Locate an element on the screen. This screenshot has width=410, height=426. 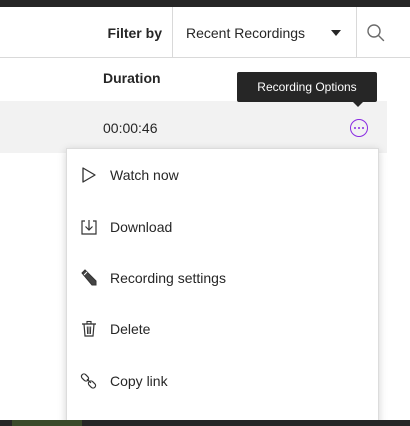
pencil-icon is located at coordinates (89, 278).